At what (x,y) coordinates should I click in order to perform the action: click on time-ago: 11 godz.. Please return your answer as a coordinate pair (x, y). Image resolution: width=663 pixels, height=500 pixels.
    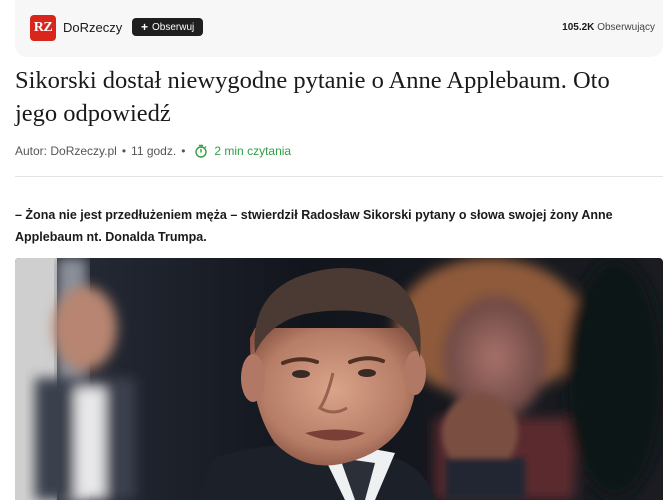
    Looking at the image, I should click on (154, 151).